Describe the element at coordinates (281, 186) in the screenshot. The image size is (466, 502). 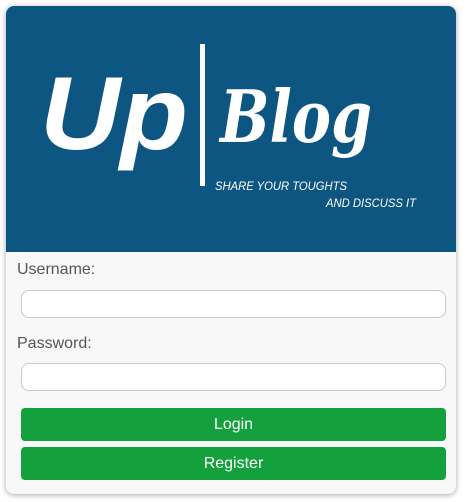
I see `logo-tagline-line1: SHARE YOUR TOUGHTS` at that location.